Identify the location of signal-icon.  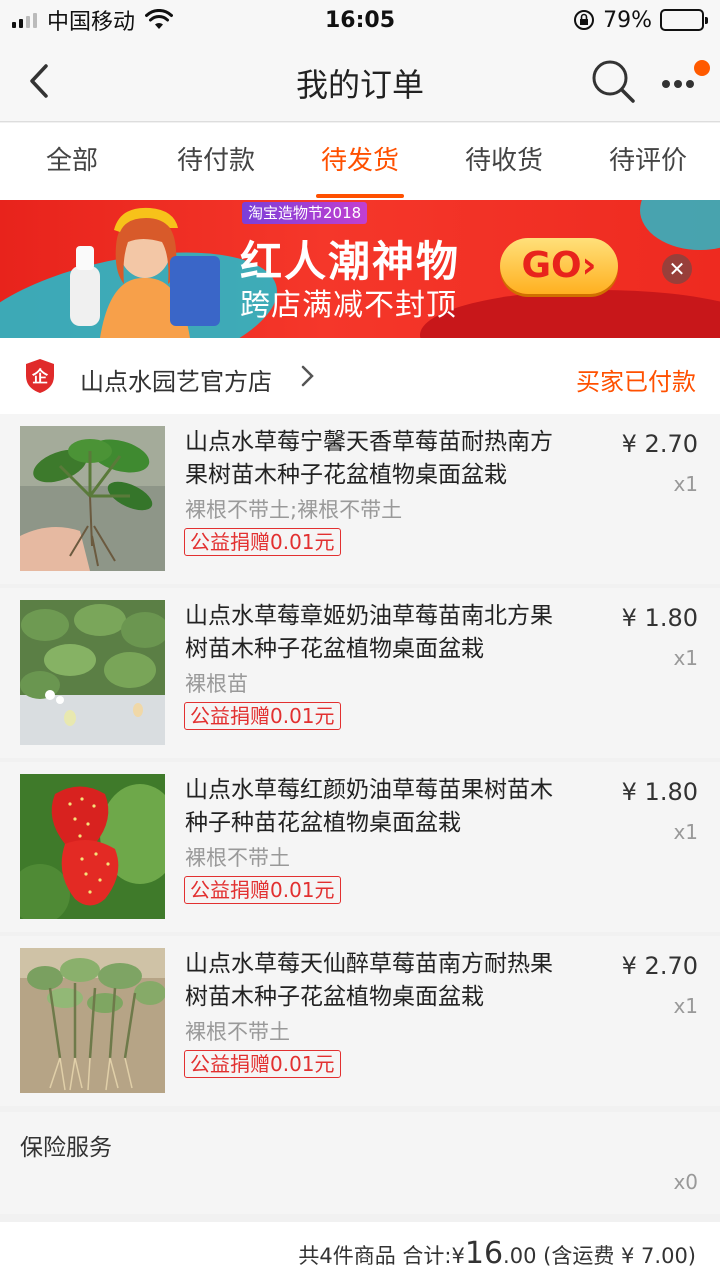
(24, 20).